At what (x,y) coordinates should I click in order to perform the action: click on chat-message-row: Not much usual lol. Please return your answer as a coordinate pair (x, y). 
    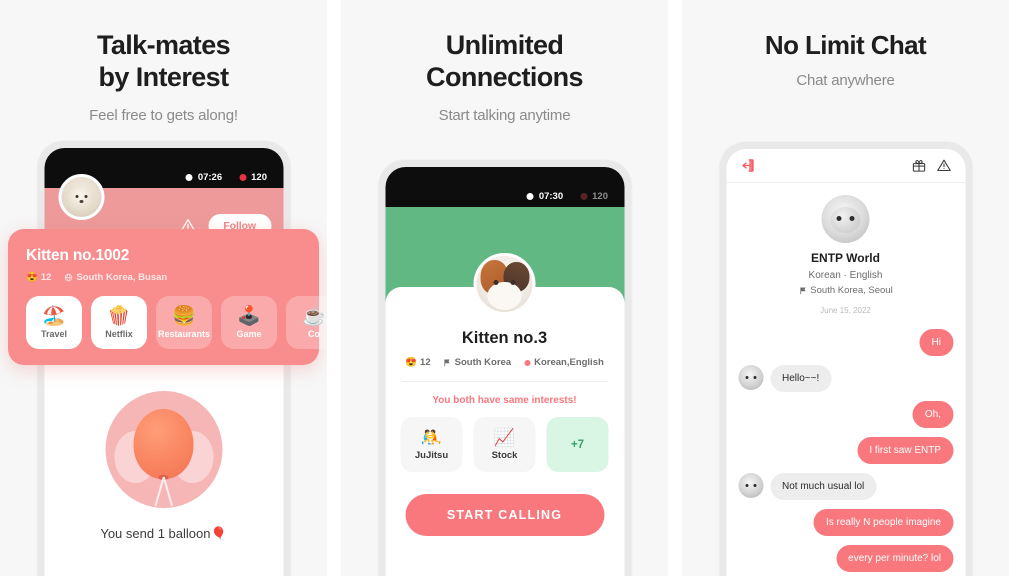
    Looking at the image, I should click on (845, 486).